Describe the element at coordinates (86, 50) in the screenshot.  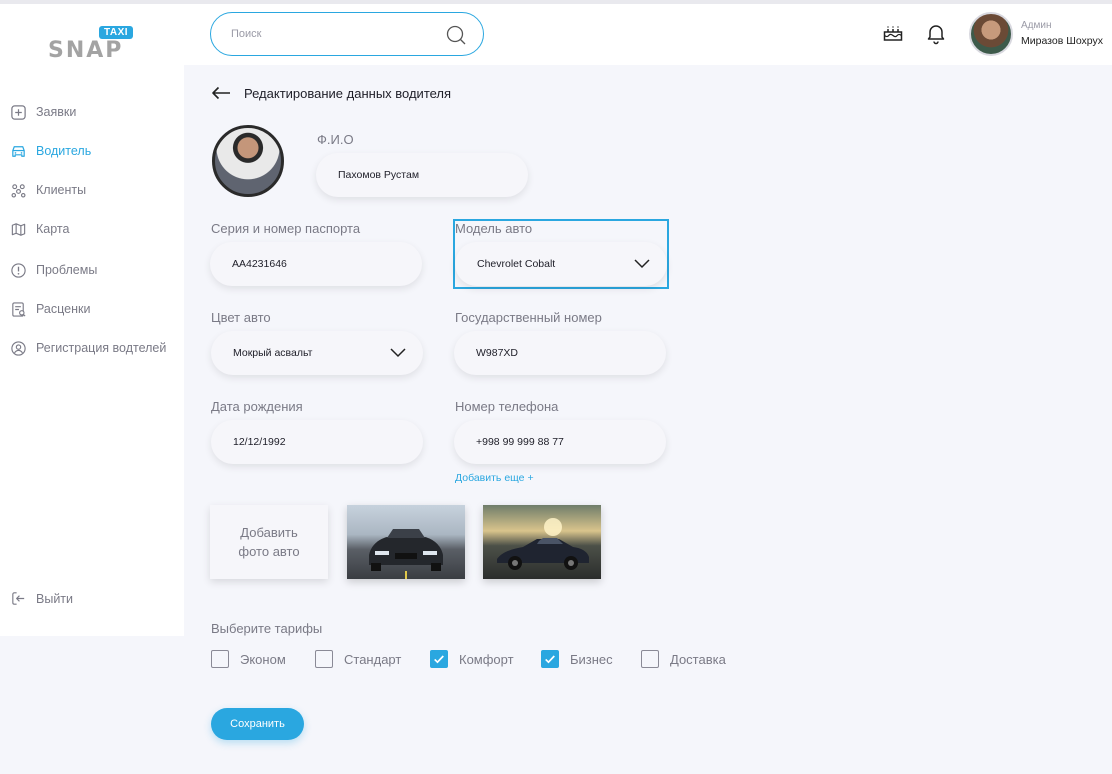
I see `logo-text: SNAP` at that location.